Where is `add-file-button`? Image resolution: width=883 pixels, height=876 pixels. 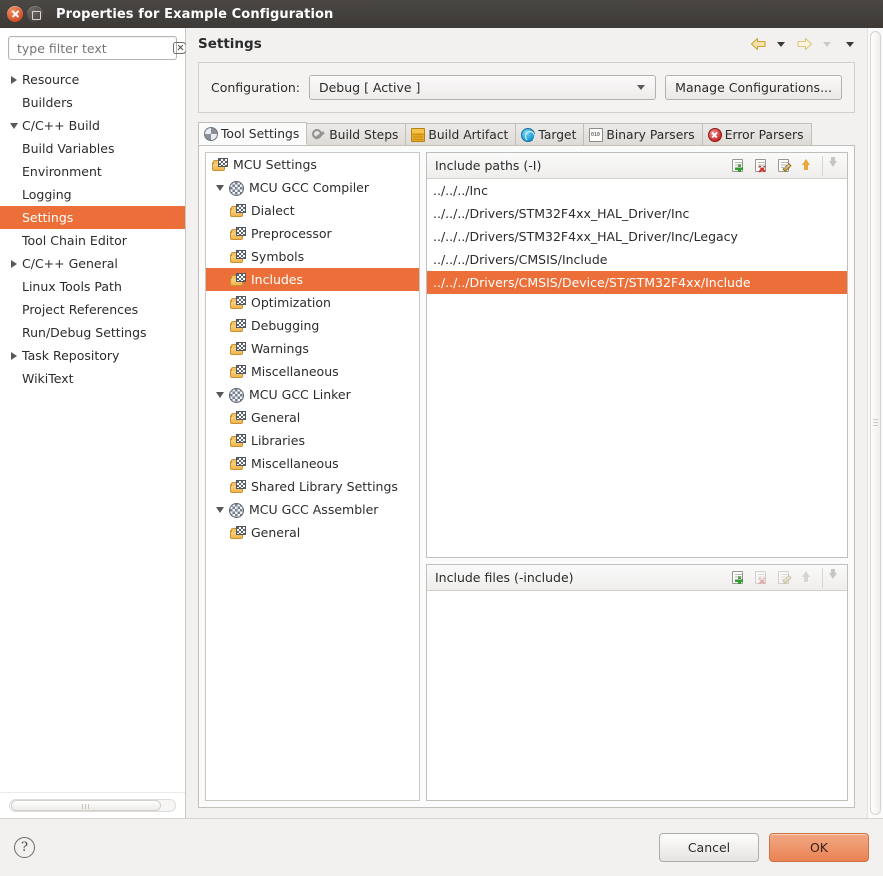
add-file-button is located at coordinates (737, 578).